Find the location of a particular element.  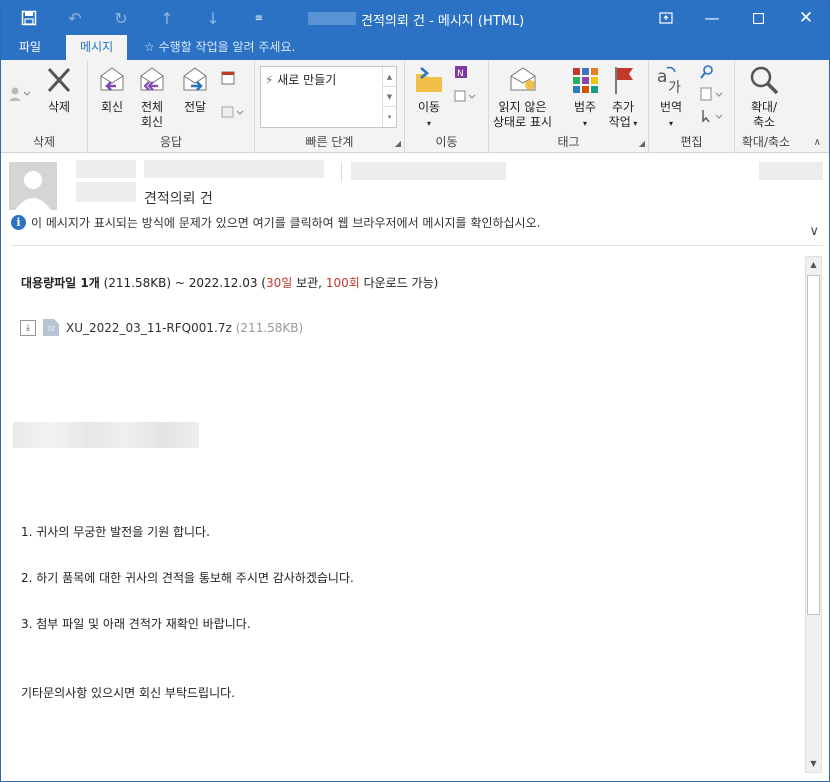

save-icon is located at coordinates (29, 18).